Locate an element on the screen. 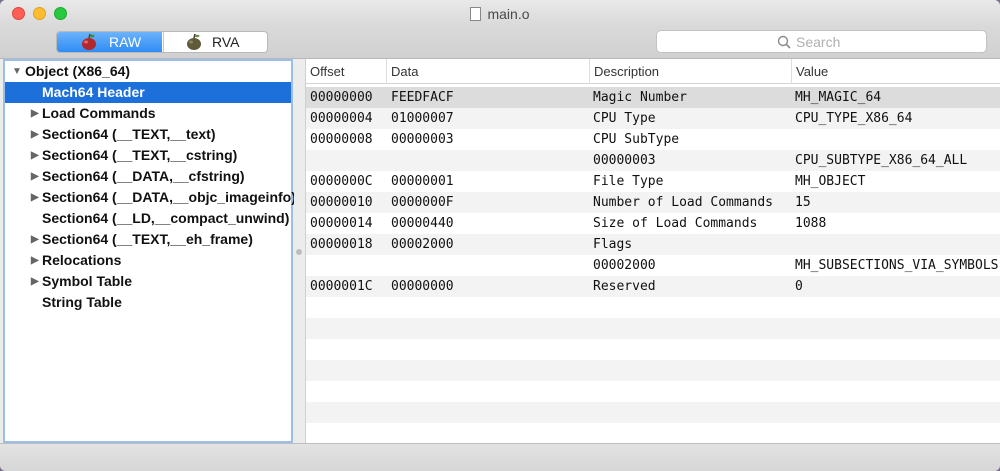  table-cell: 15 is located at coordinates (803, 202).